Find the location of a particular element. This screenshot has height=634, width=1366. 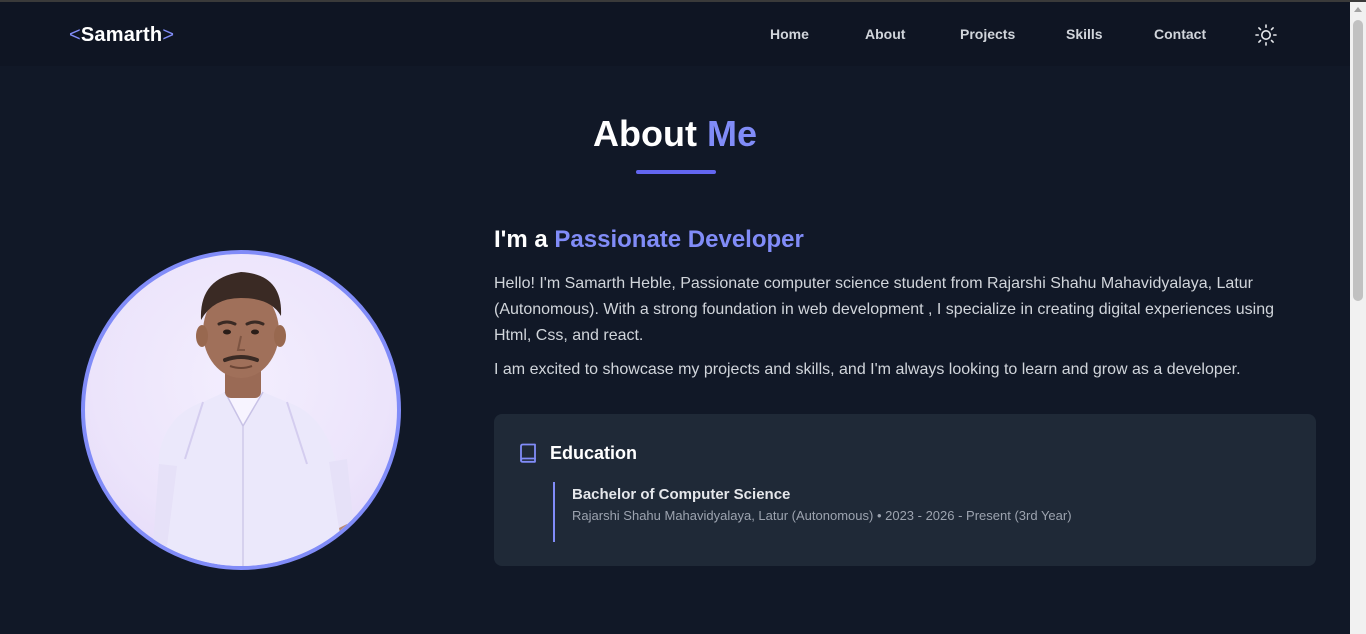

person-illustration is located at coordinates (255, 419).